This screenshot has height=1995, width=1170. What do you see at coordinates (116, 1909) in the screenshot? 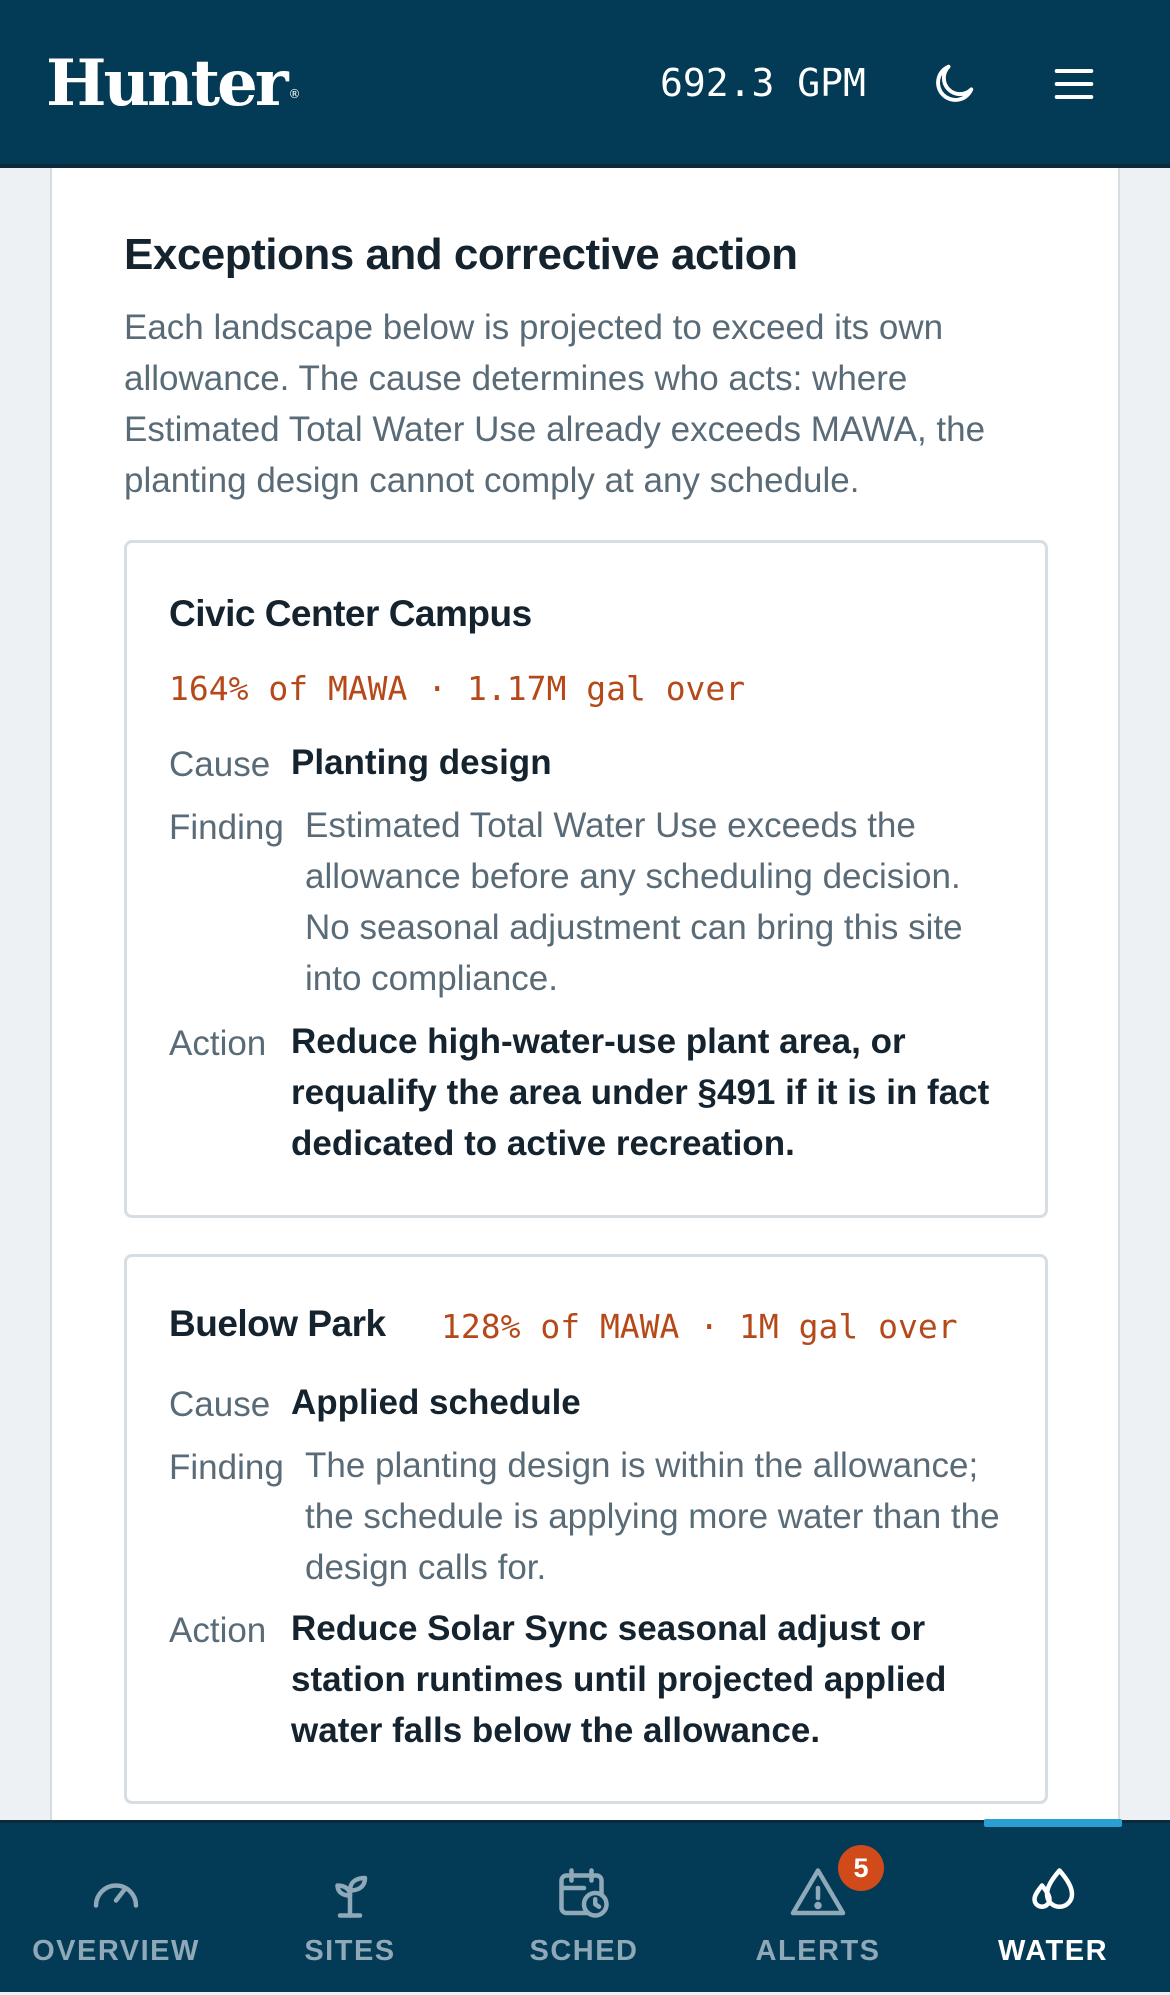
I see `nav-overview: OVERVIEW` at bounding box center [116, 1909].